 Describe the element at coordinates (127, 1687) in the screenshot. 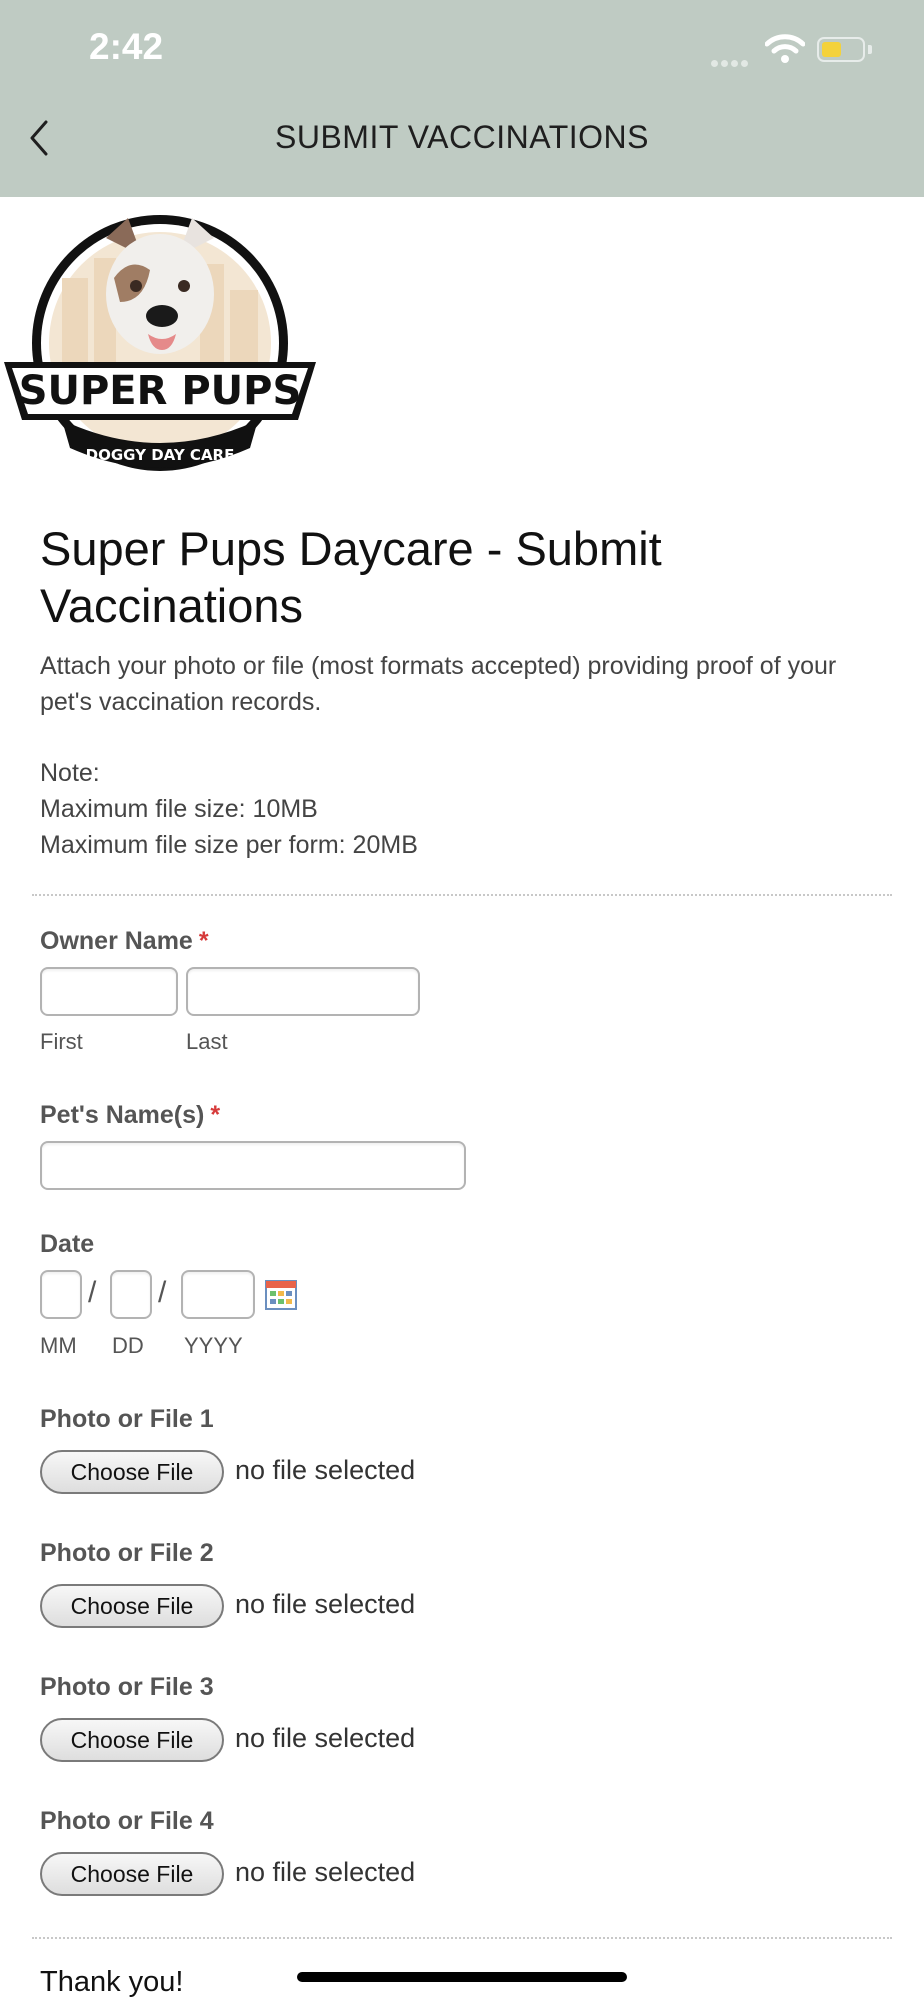

I see `file-3-label: Photo or File 3` at that location.